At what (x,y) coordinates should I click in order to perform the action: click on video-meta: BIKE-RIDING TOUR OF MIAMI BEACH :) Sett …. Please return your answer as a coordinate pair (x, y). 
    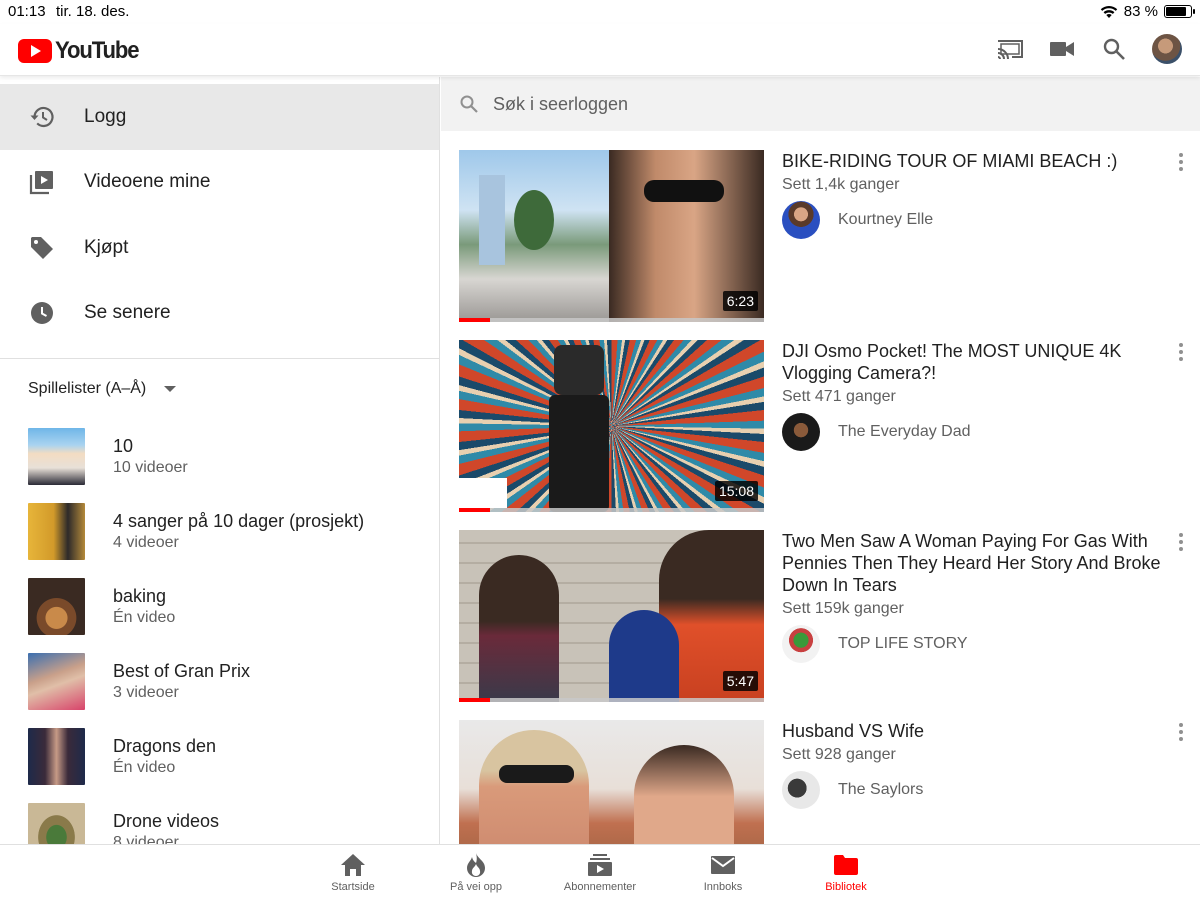
    Looking at the image, I should click on (972, 194).